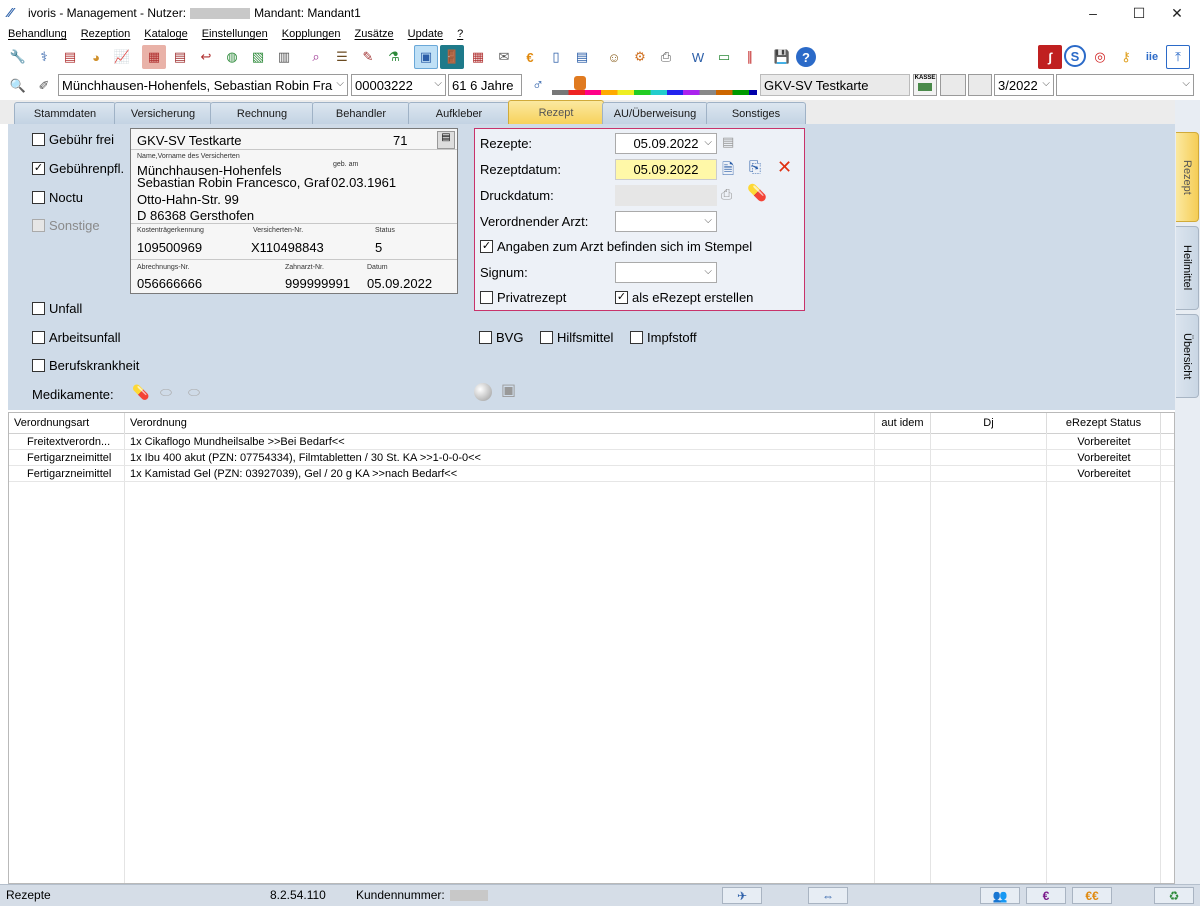 Image resolution: width=1200 pixels, height=906 pixels. What do you see at coordinates (1100, 57) in the screenshot?
I see `lifebuoy-icon: ◎` at bounding box center [1100, 57].